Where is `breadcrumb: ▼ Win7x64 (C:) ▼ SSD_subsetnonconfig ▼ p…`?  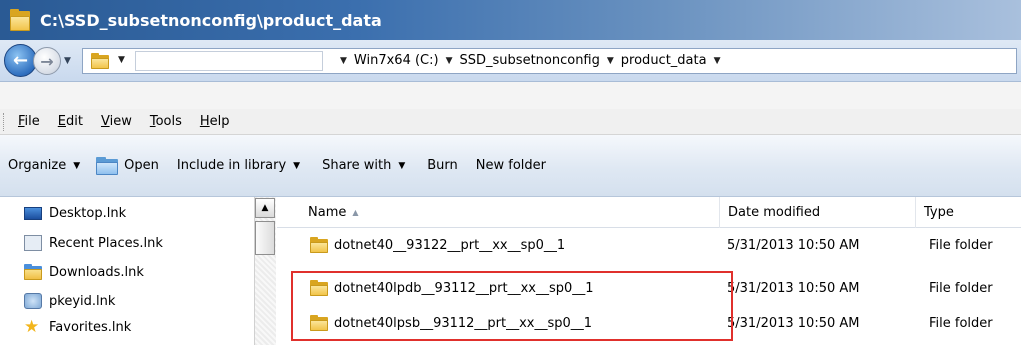 breadcrumb: ▼ Win7x64 (C:) ▼ SSD_subsetnonconfig ▼ p… is located at coordinates (530, 60).